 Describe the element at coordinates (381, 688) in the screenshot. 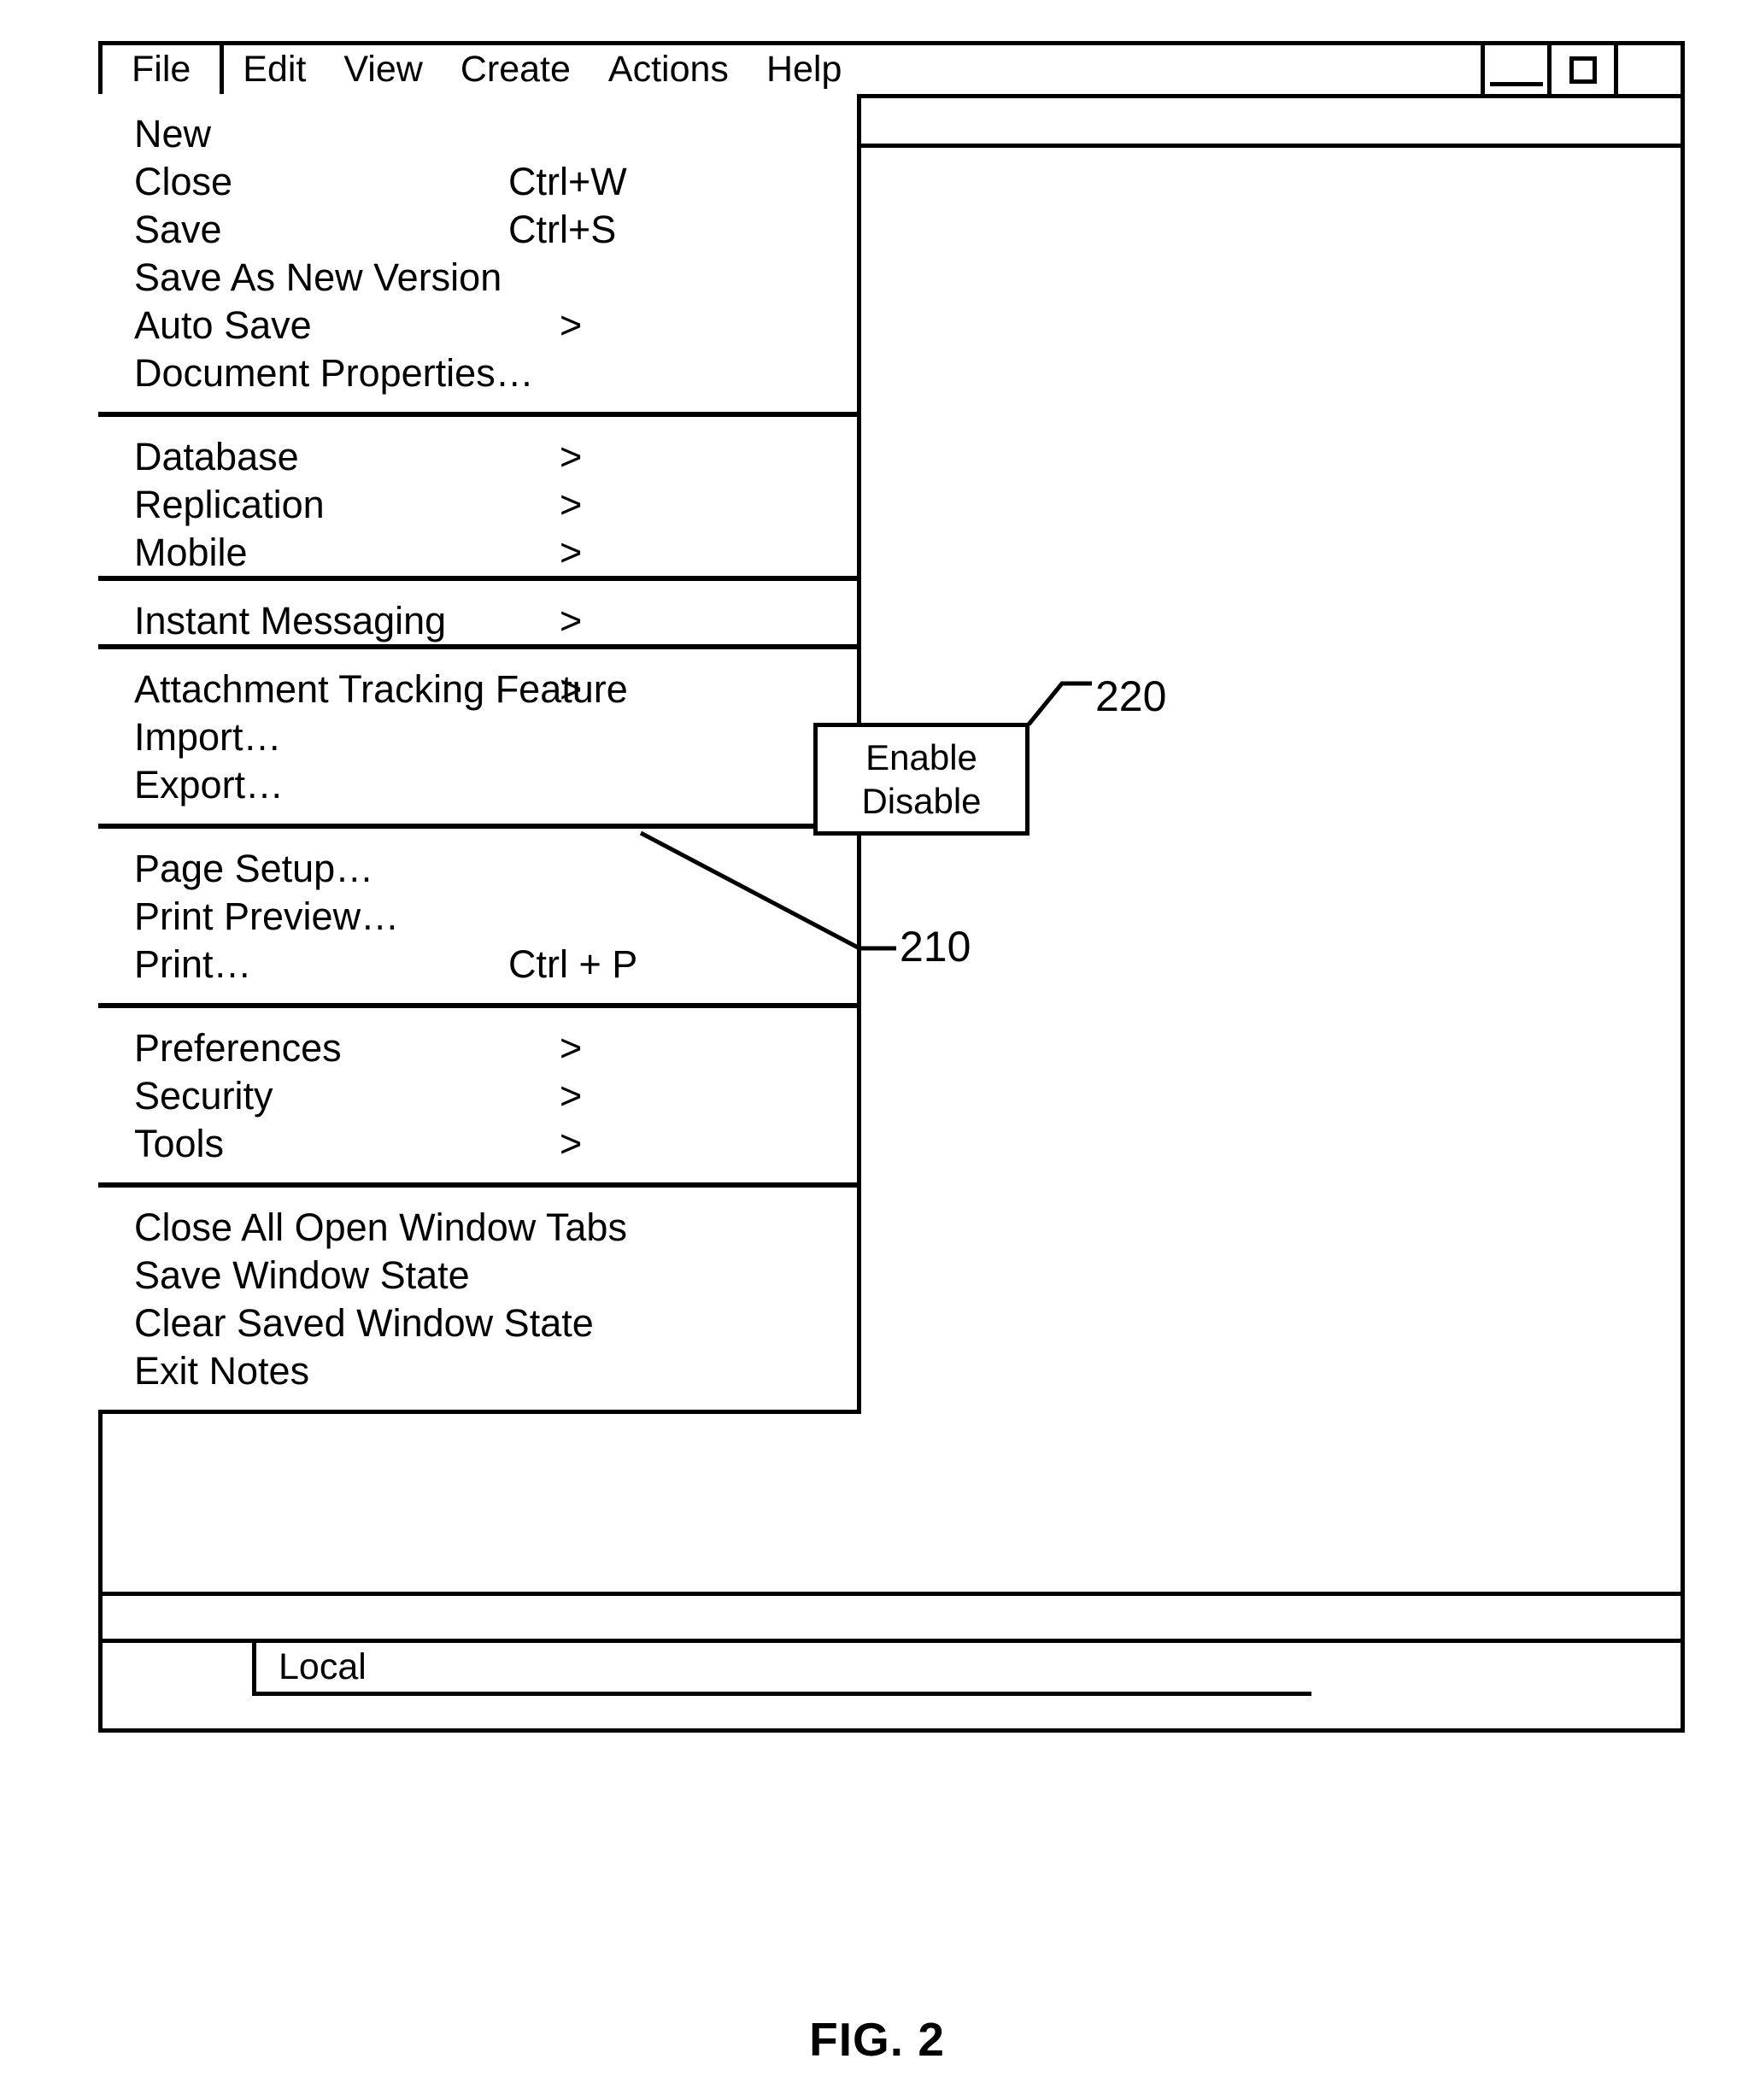

I see `menu-item-attachment-tracking-feature-label: Attachment Tracking Feature` at that location.